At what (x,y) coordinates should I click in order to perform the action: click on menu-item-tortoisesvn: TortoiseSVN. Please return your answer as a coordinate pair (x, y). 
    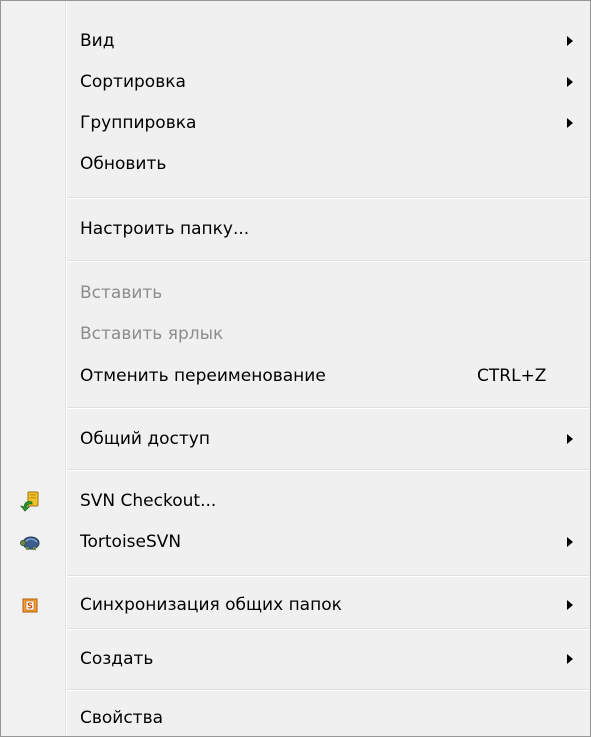
    Looking at the image, I should click on (295, 542).